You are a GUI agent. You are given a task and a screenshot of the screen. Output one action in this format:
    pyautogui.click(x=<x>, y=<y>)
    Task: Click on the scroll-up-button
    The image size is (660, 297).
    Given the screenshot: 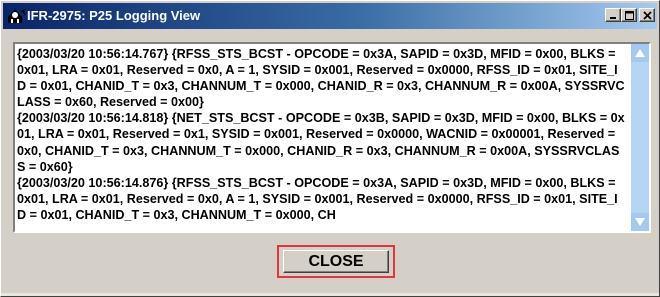 What is the action you would take?
    pyautogui.click(x=640, y=53)
    